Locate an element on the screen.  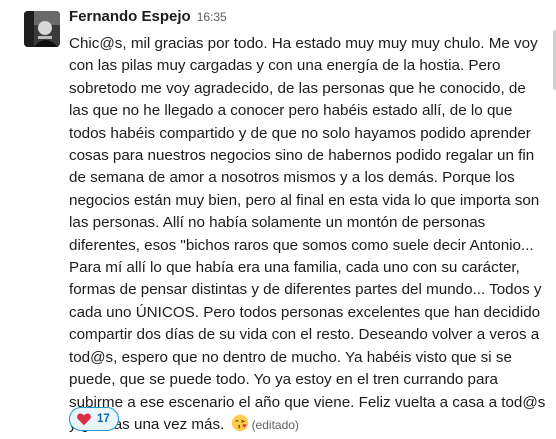
face-blowing-kiss-icon is located at coordinates (240, 423).